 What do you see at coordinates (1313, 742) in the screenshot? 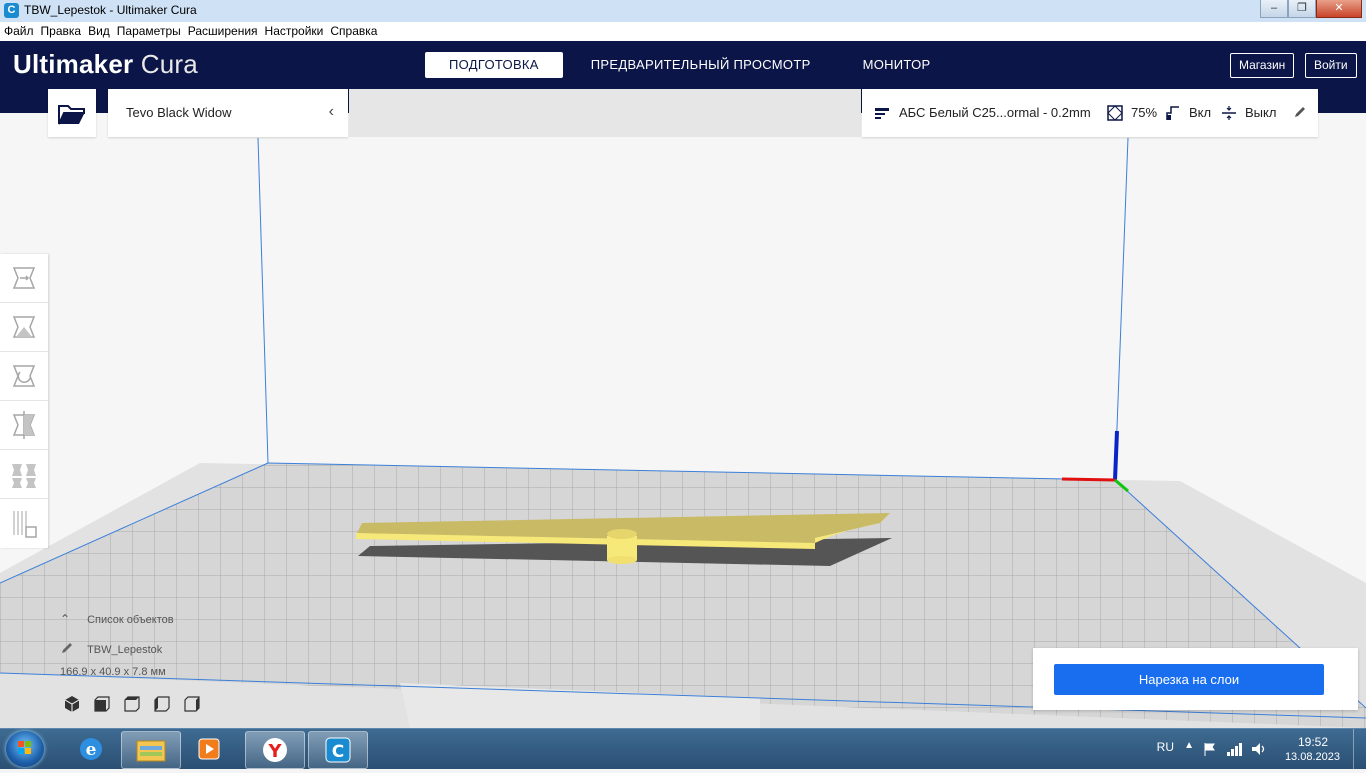
I see `clock-time: 19:52` at bounding box center [1313, 742].